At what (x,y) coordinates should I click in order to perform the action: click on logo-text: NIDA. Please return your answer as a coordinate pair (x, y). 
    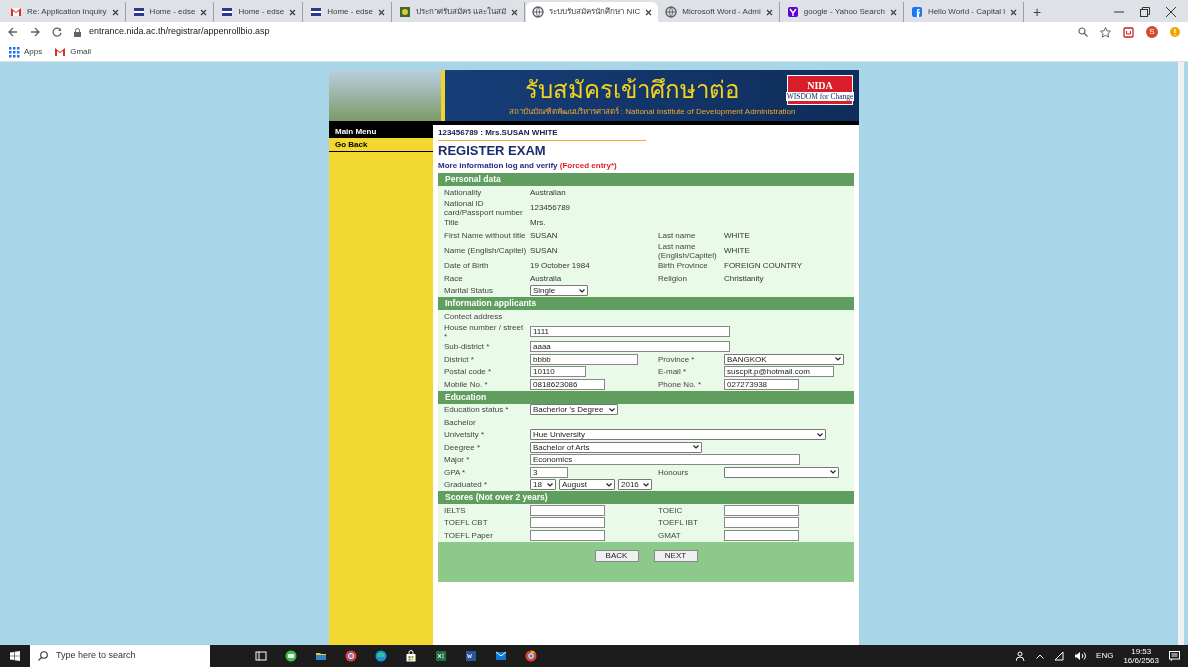
    Looking at the image, I should click on (820, 85).